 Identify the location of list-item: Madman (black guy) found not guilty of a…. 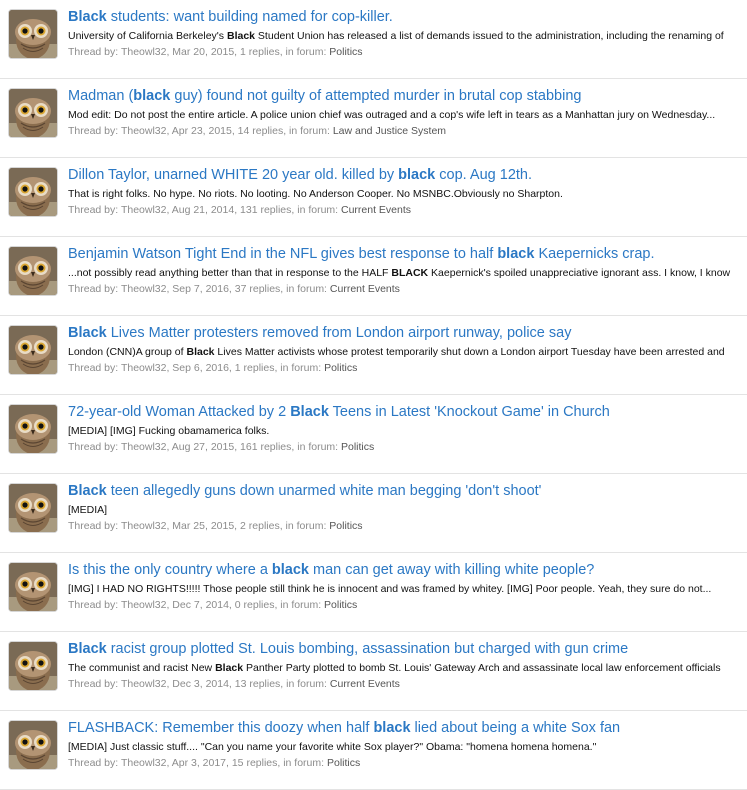
(373, 118).